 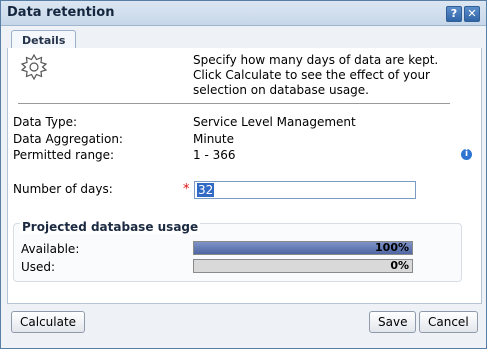 What do you see at coordinates (186, 189) in the screenshot?
I see `required-marker: *` at bounding box center [186, 189].